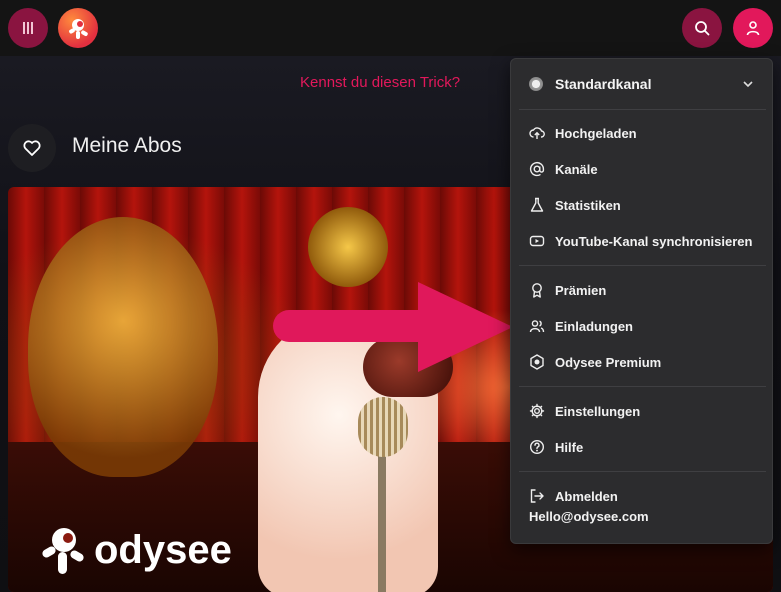 This screenshot has width=781, height=592. I want to click on arrow-head, so click(465, 327).